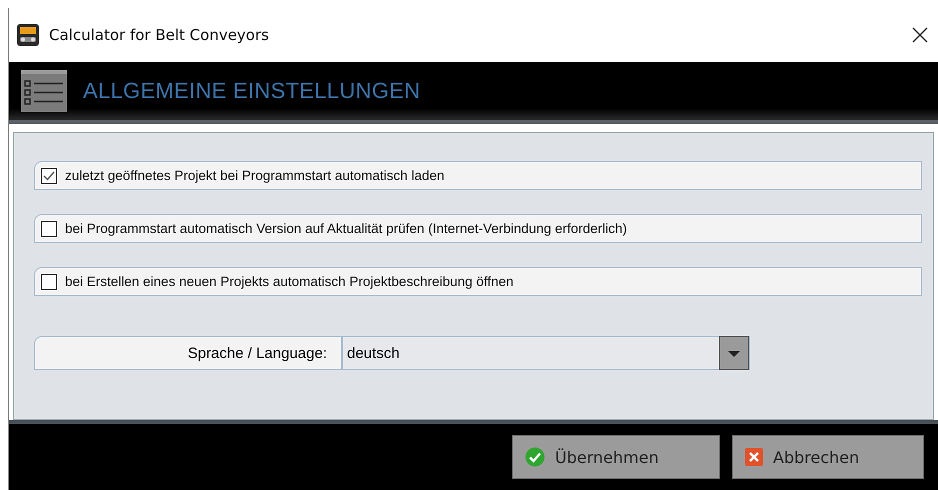 The image size is (938, 490). What do you see at coordinates (28, 35) in the screenshot?
I see `app-icon` at bounding box center [28, 35].